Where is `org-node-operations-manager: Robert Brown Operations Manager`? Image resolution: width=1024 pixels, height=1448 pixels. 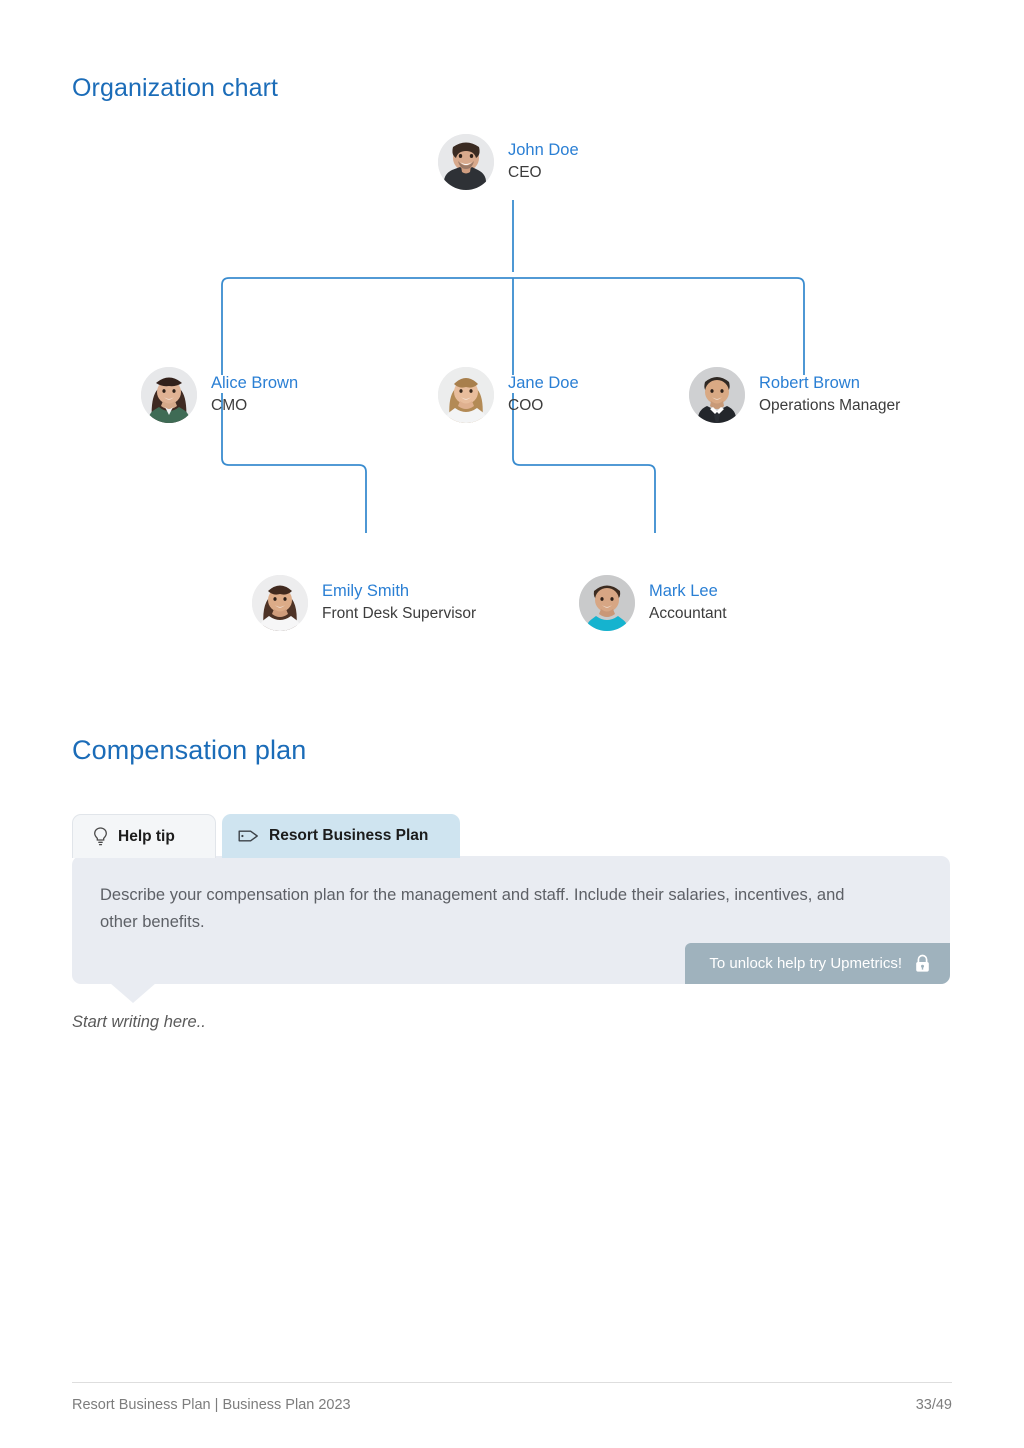
org-node-operations-manager: Robert Brown Operations Manager is located at coordinates (794, 395).